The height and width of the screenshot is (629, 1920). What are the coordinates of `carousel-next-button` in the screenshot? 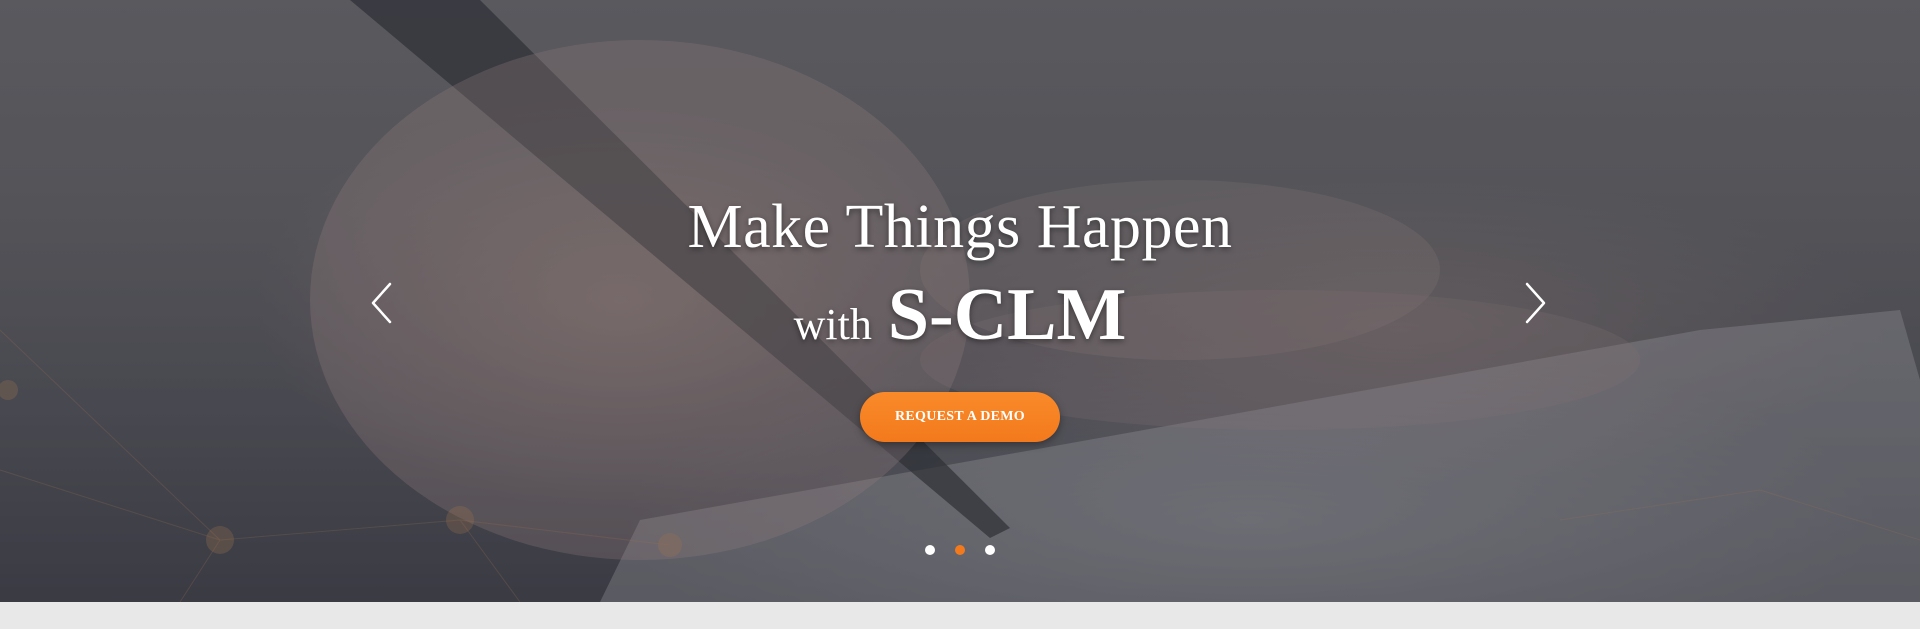 It's located at (1534, 303).